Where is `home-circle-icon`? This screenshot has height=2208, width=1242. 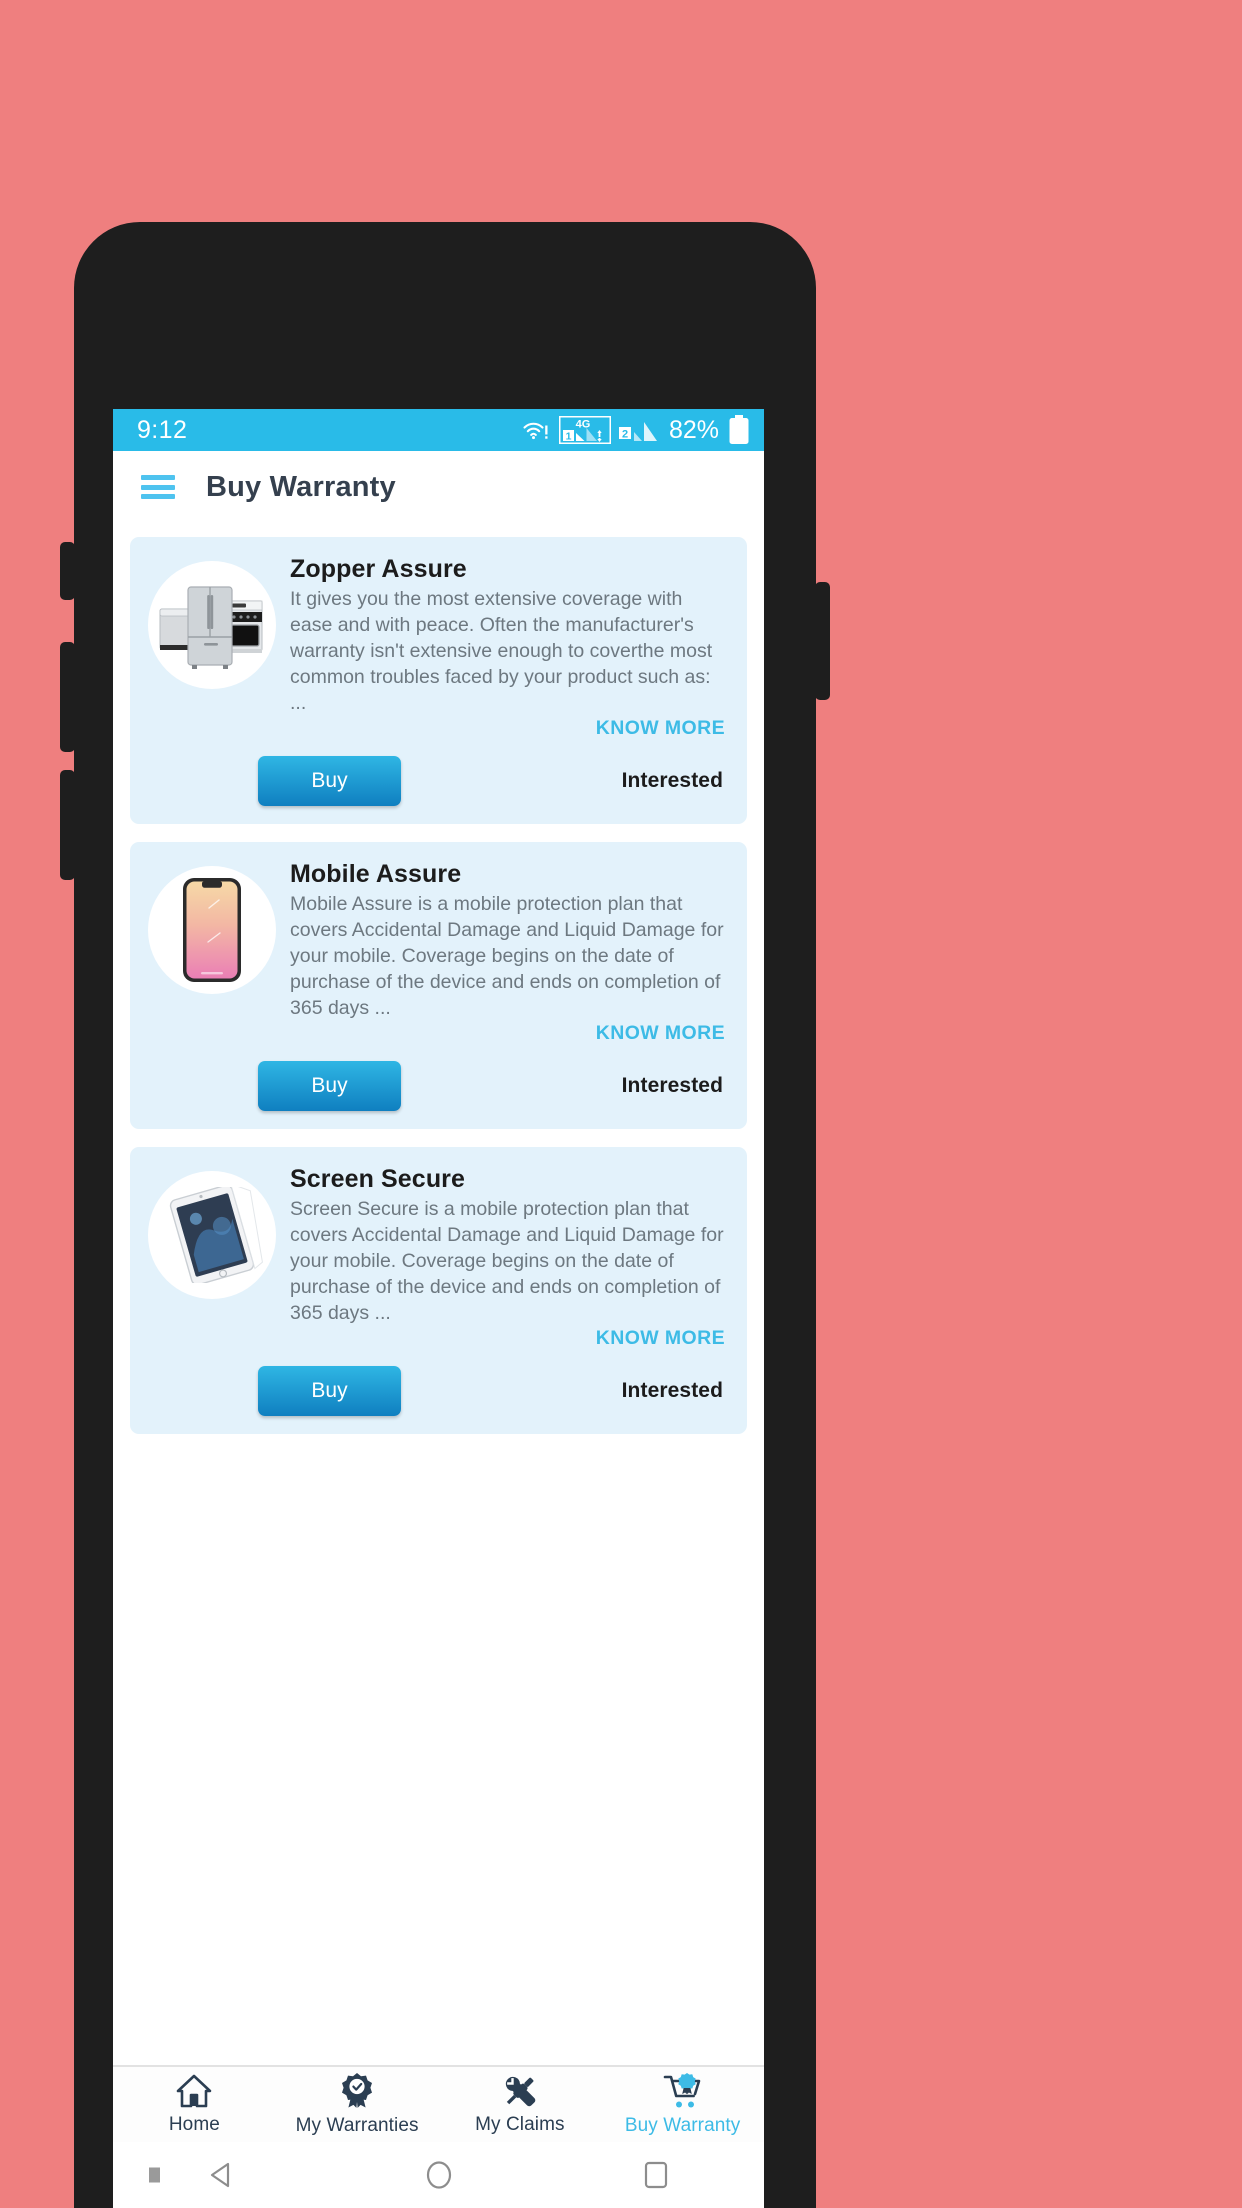
home-circle-icon is located at coordinates (438, 2175).